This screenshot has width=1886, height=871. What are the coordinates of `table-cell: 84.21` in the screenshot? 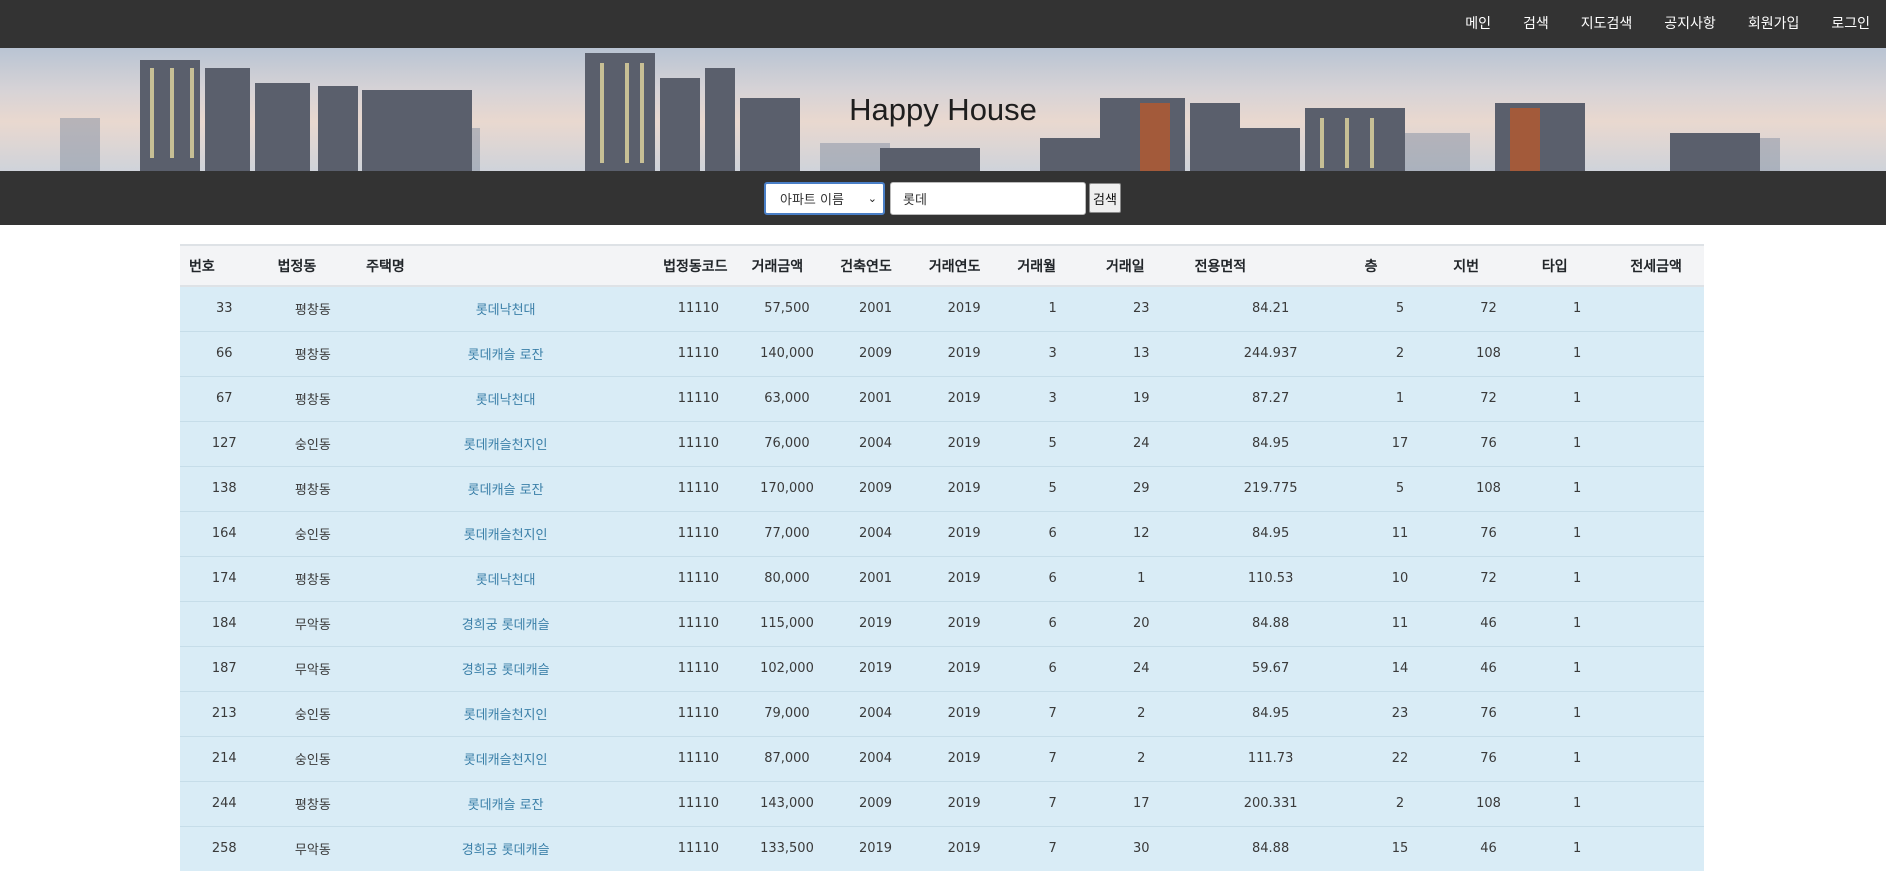 It's located at (1271, 309).